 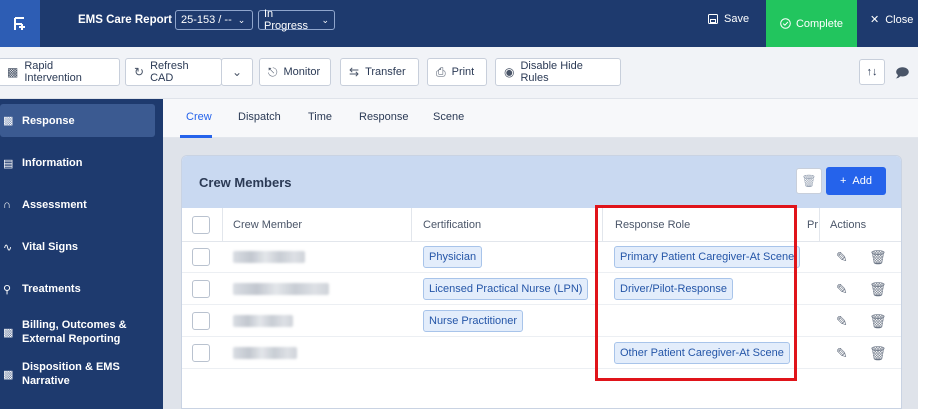 What do you see at coordinates (448, 117) in the screenshot?
I see `tab-scene: Scene` at bounding box center [448, 117].